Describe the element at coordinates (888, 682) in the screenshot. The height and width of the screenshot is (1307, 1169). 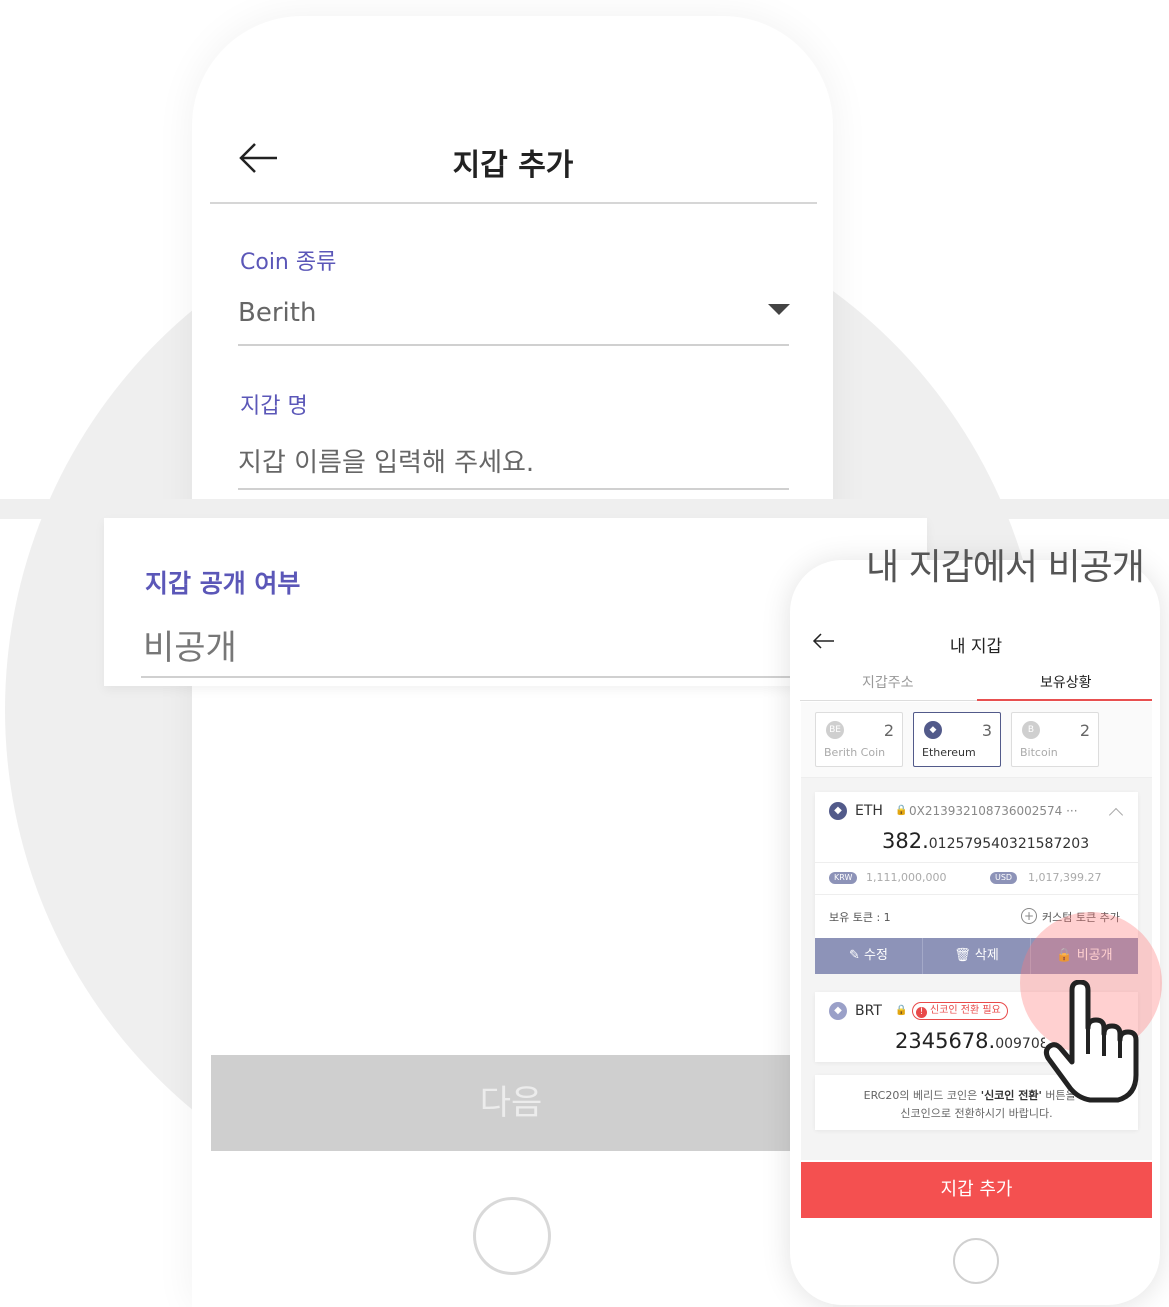
I see `tab-wallet-address: 지갑주소` at that location.